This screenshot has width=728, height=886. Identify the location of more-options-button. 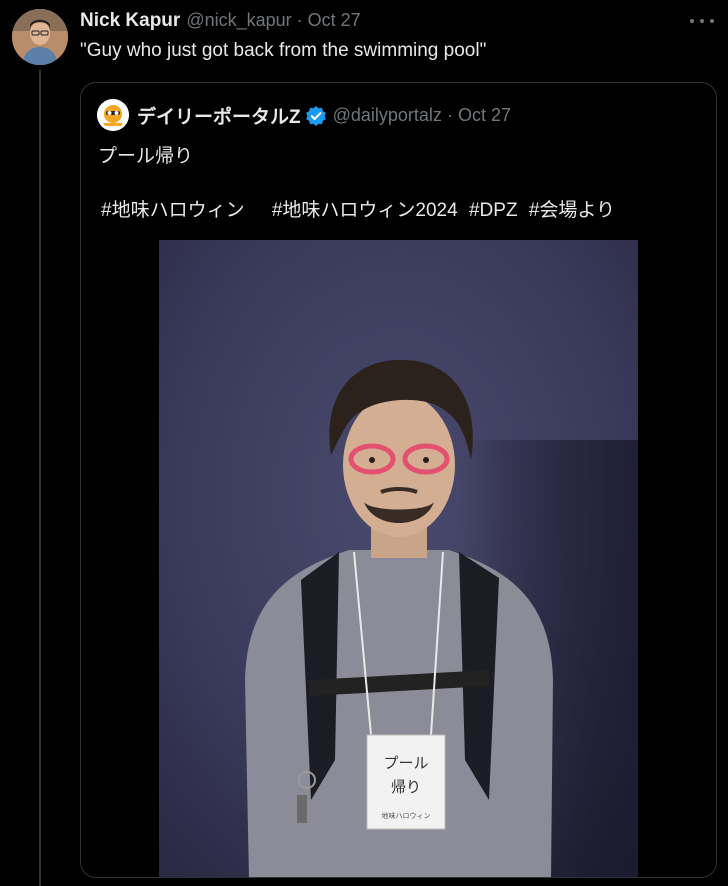
(702, 21).